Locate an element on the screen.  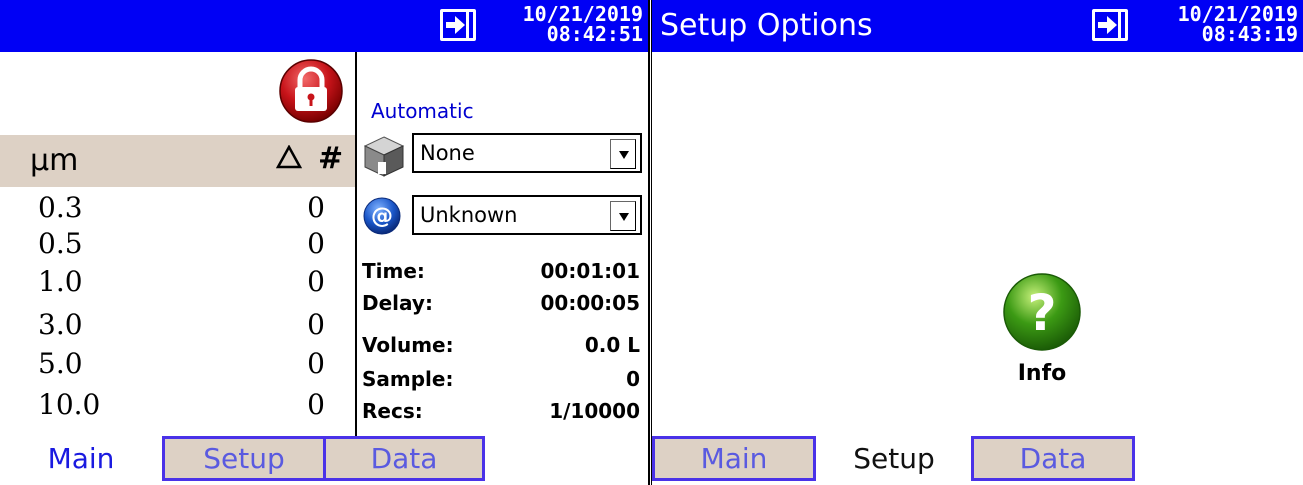
stat-value: 00:00:05 is located at coordinates (590, 303).